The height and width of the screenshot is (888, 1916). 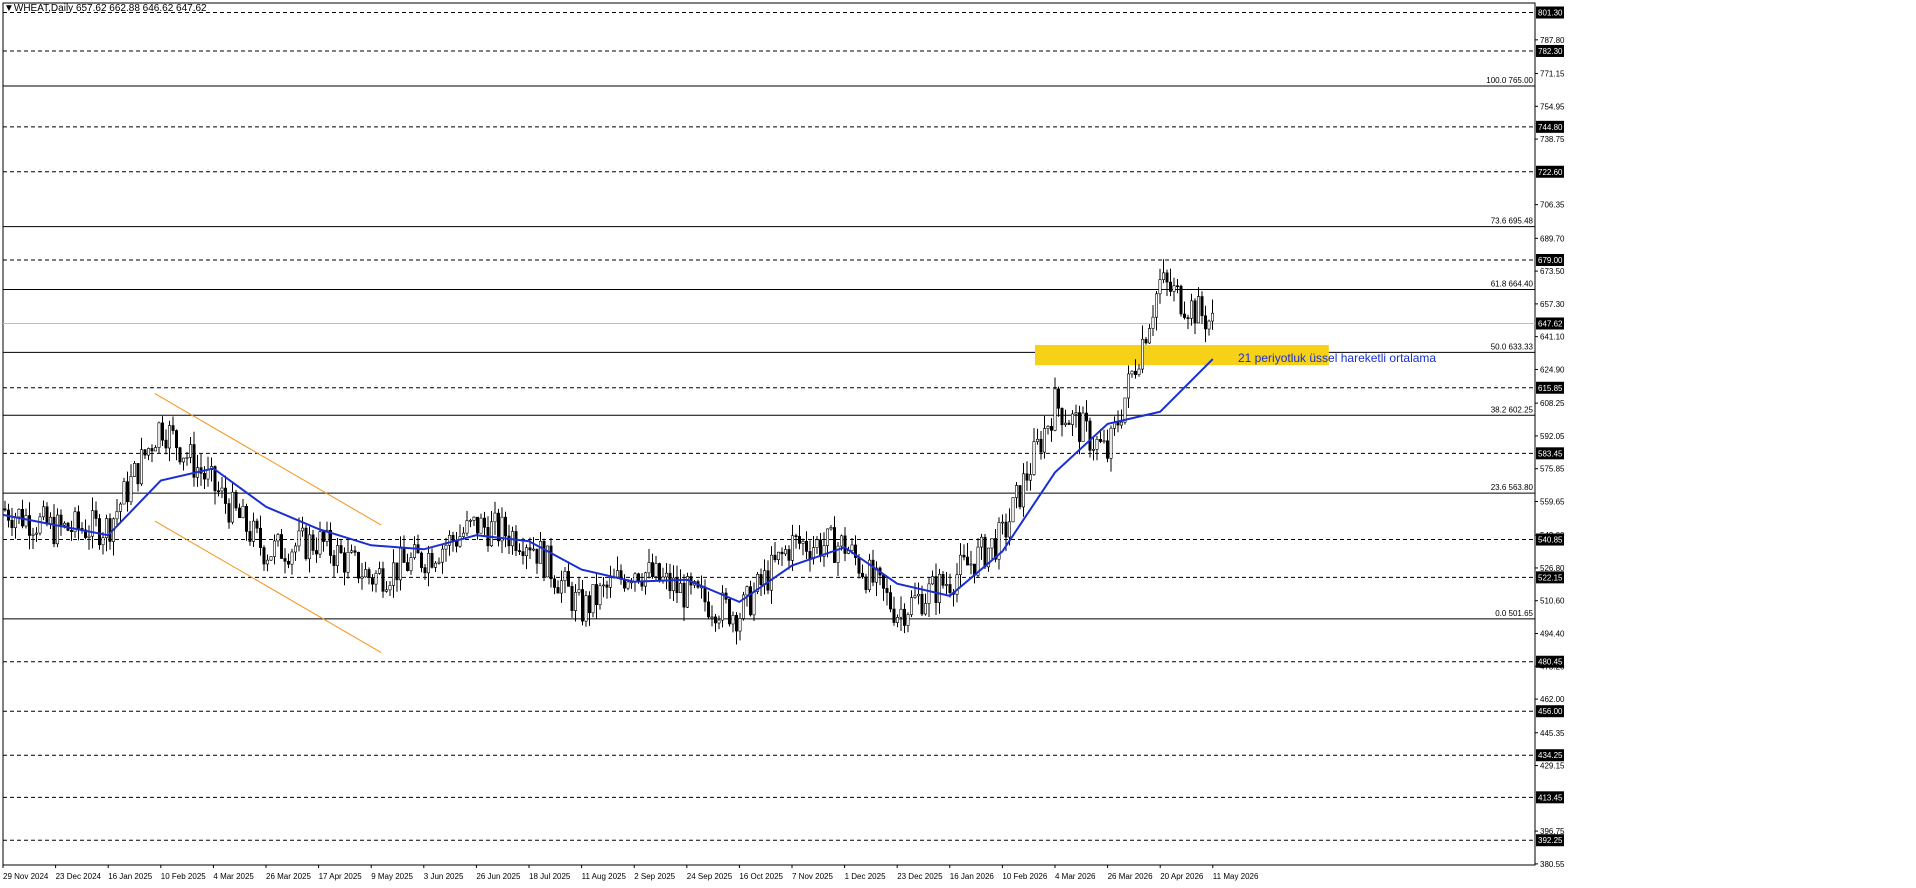 What do you see at coordinates (1552, 634) in the screenshot?
I see `y-tick-label: 494.40` at bounding box center [1552, 634].